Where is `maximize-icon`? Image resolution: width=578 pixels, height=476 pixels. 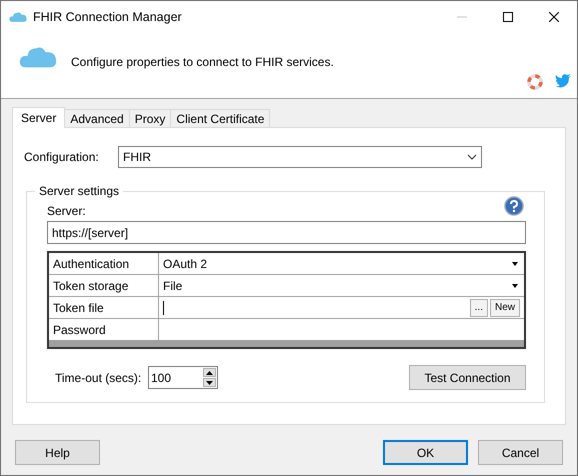 maximize-icon is located at coordinates (508, 17).